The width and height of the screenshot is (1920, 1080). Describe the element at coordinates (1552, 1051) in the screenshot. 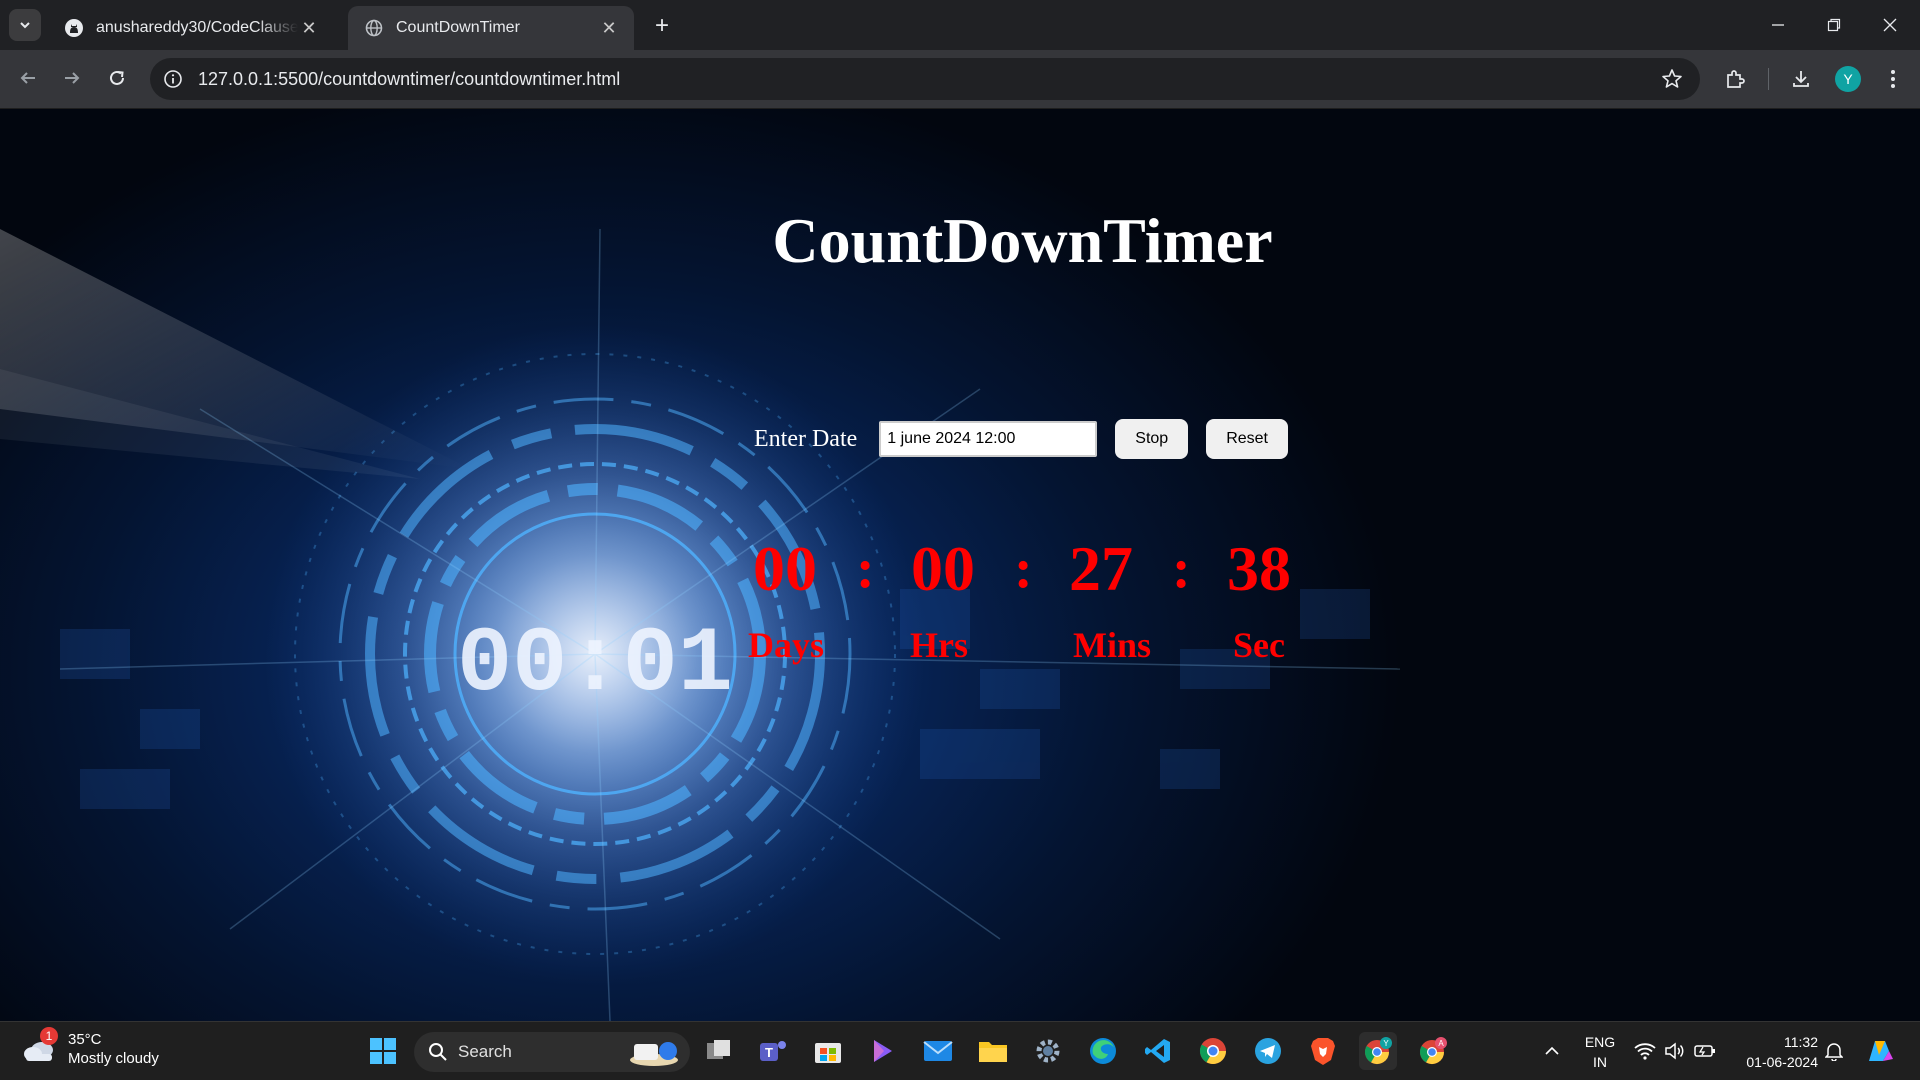

I see `show-hidden-icons-chevron-icon` at that location.